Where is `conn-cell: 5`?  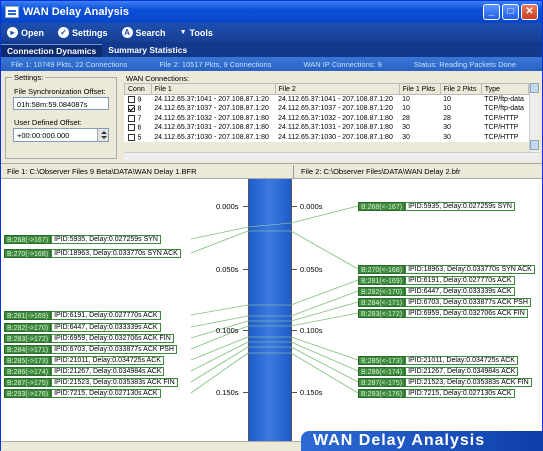
conn-cell: 5 is located at coordinates (138, 138).